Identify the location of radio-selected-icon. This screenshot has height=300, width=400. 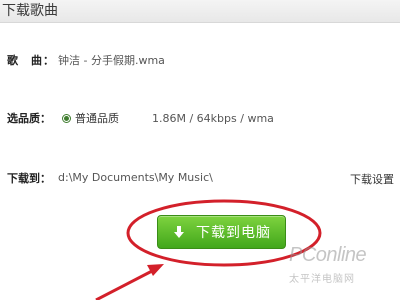
(66, 118).